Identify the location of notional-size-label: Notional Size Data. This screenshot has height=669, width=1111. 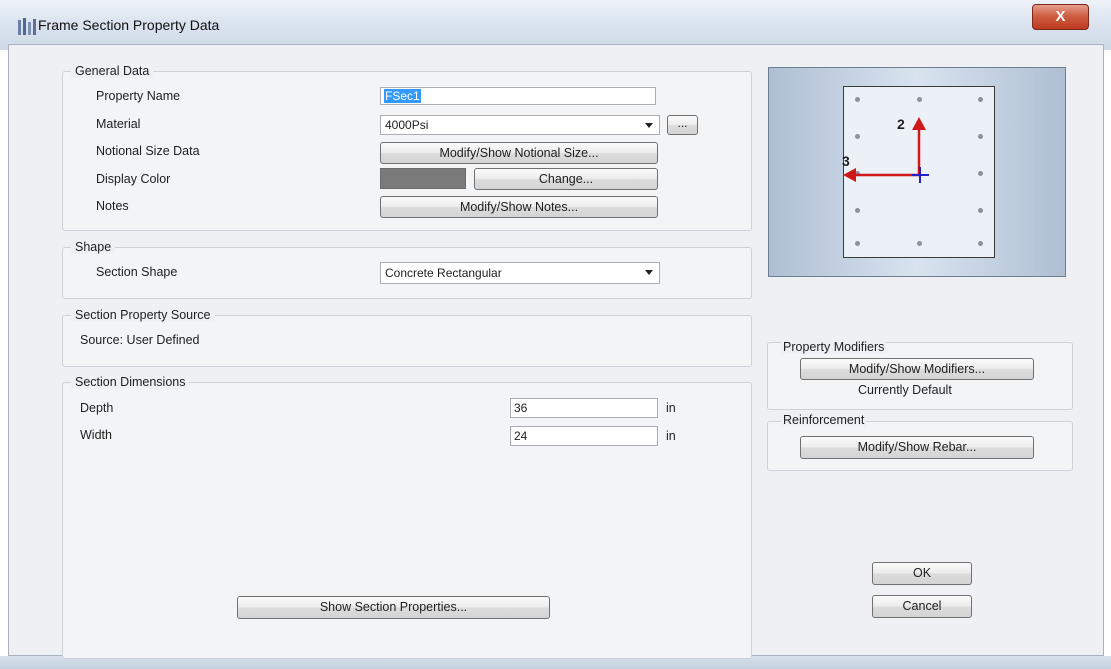
(148, 151).